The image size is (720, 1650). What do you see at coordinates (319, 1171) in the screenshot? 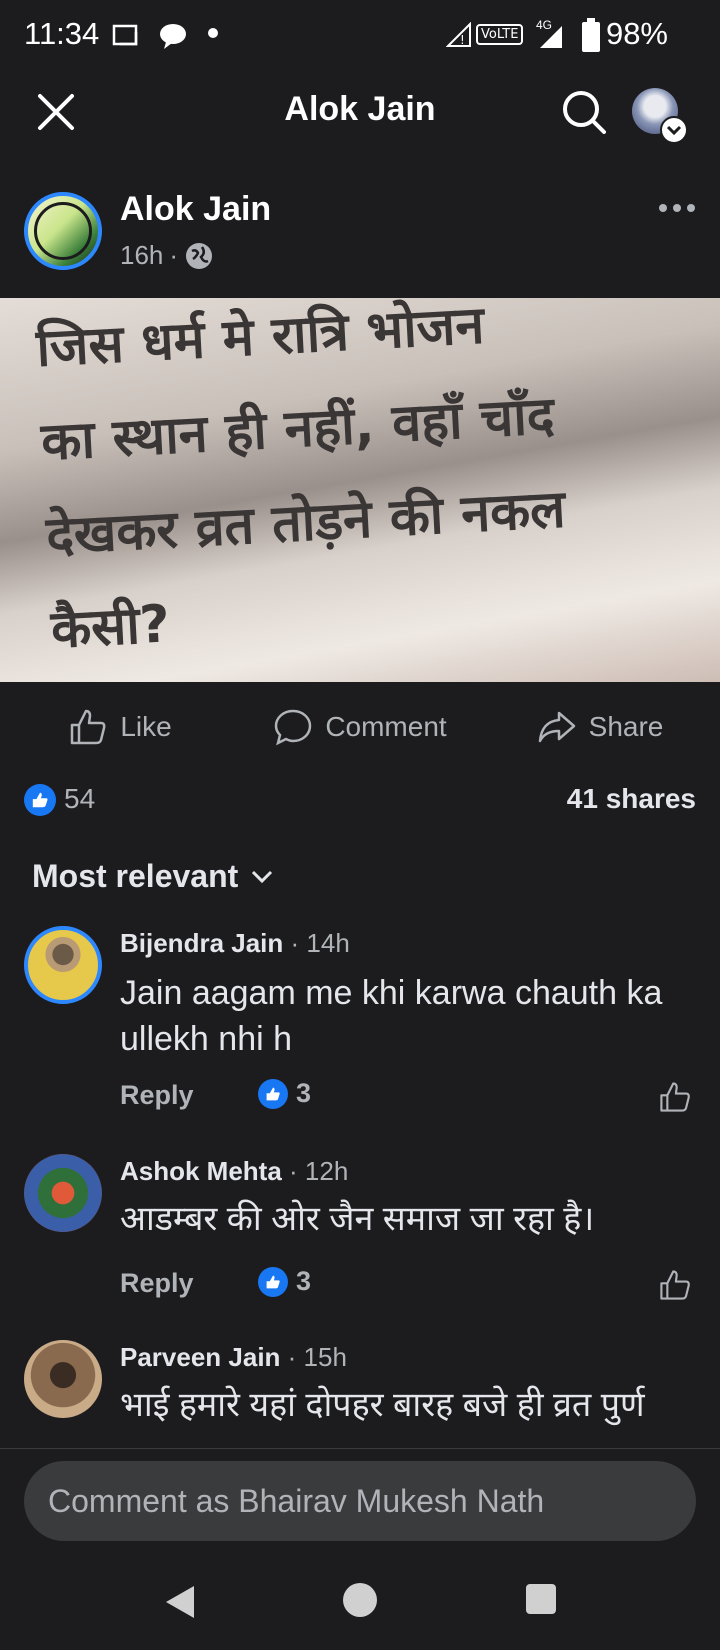
I see `comment-time: · 12h` at bounding box center [319, 1171].